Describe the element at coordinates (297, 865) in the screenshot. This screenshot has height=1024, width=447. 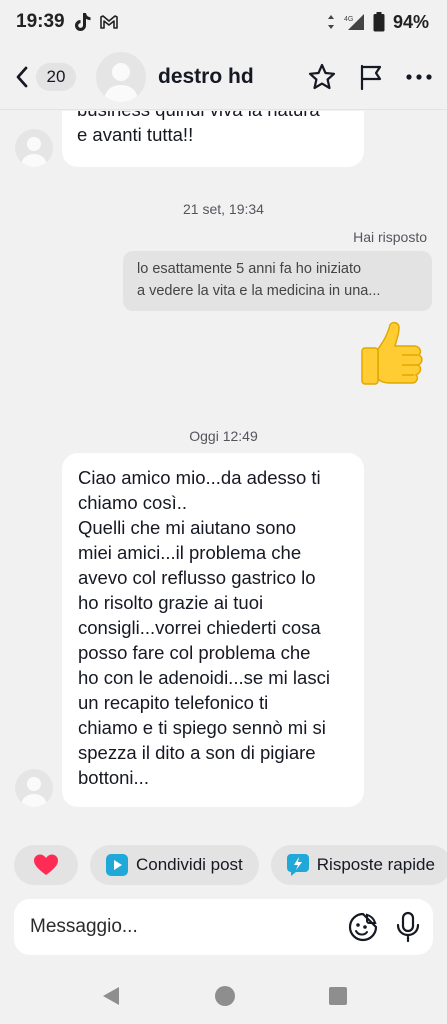
I see `lightning-chat-icon` at that location.